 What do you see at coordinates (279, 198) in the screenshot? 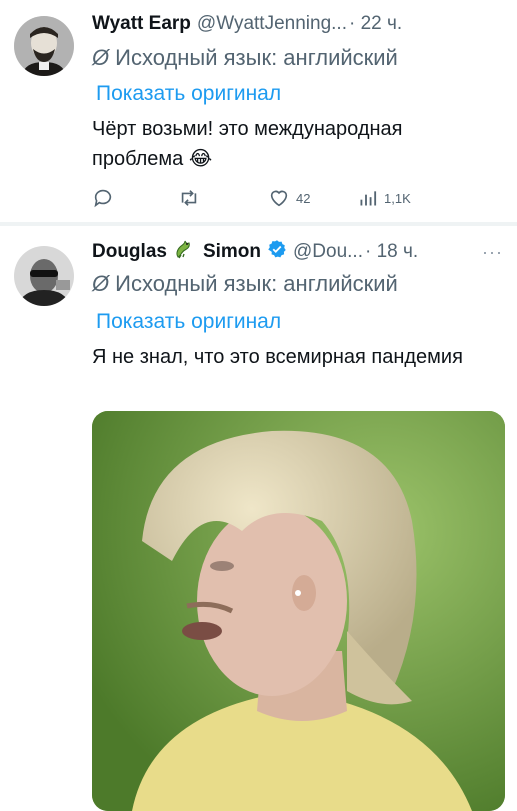
I see `like-icon` at bounding box center [279, 198].